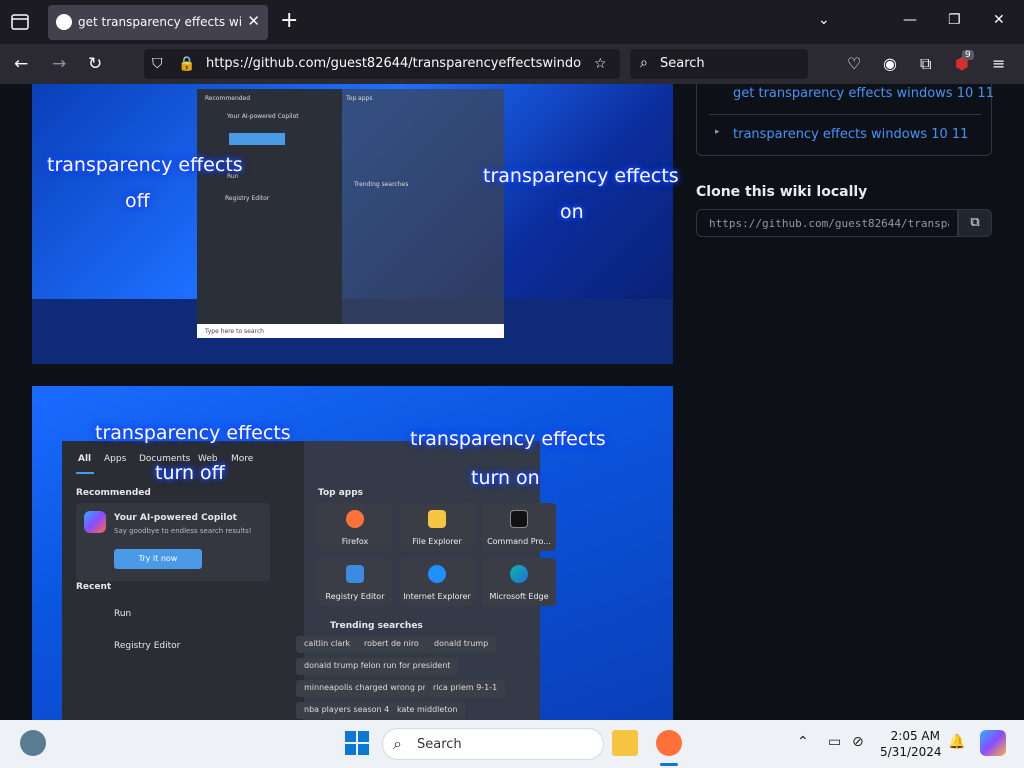 The image size is (1024, 768). I want to click on list-all-tabs-icon, so click(20, 22).